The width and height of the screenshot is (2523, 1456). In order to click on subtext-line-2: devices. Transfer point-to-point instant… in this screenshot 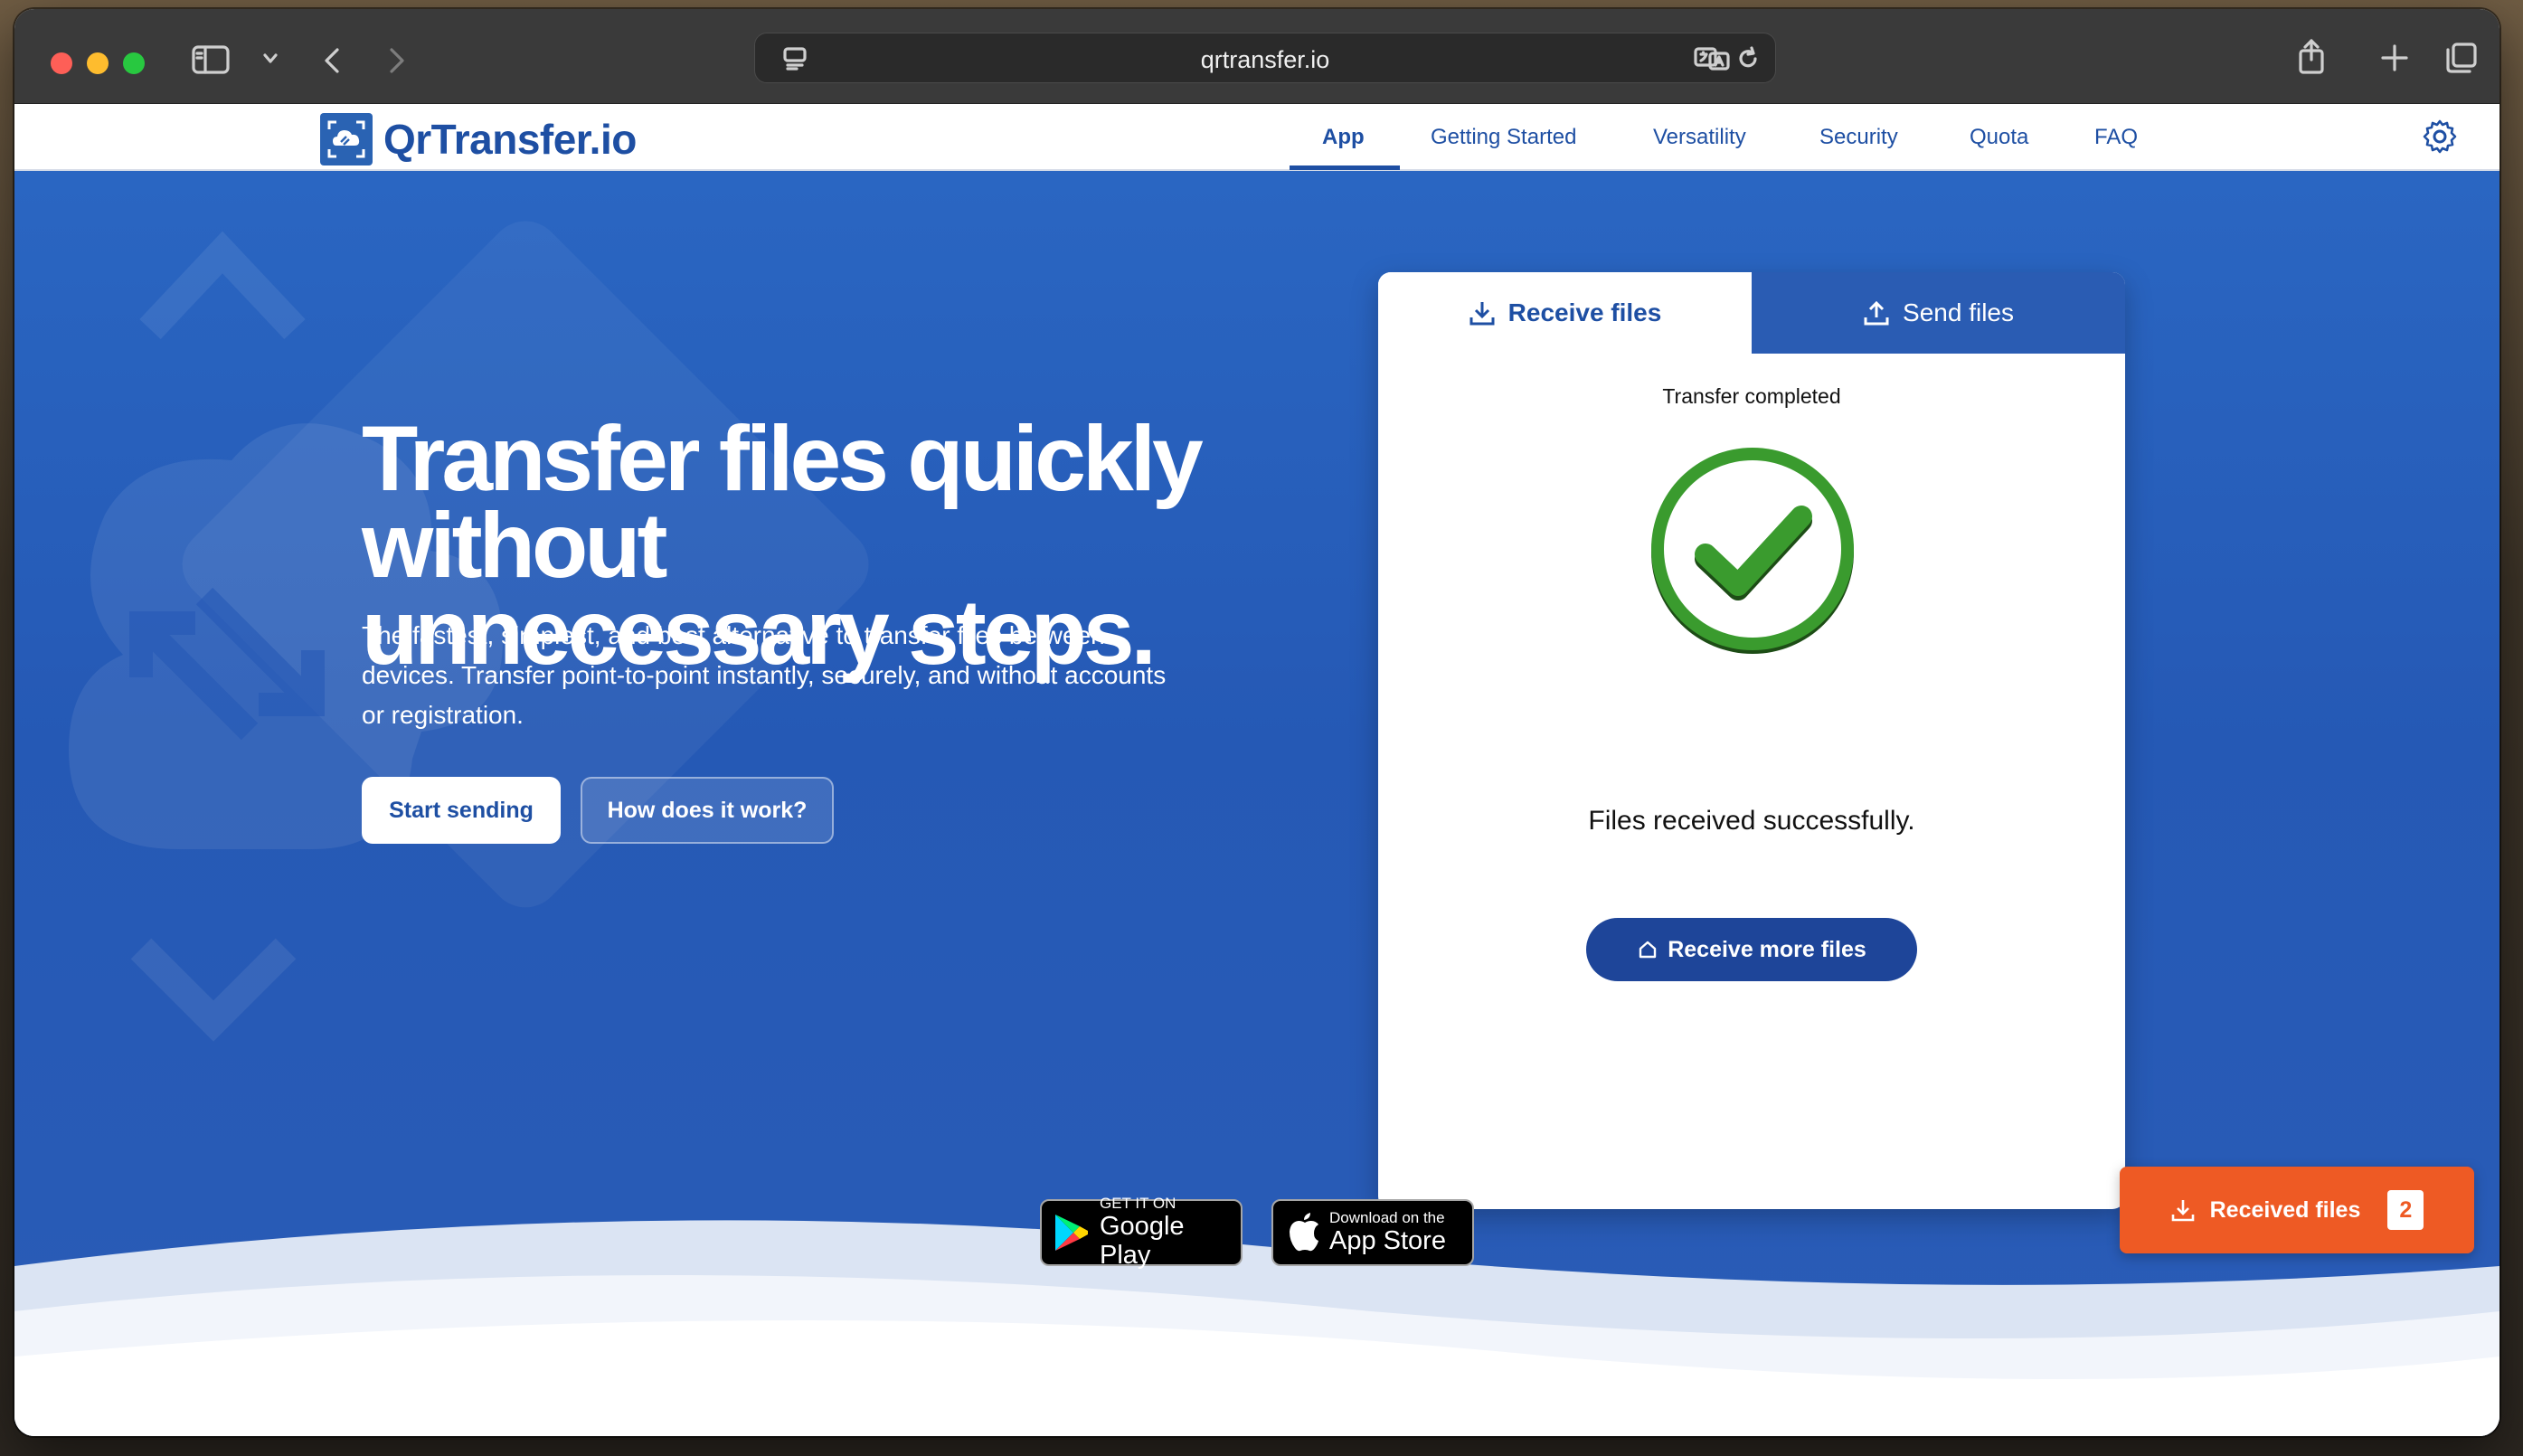, I will do `click(764, 675)`.